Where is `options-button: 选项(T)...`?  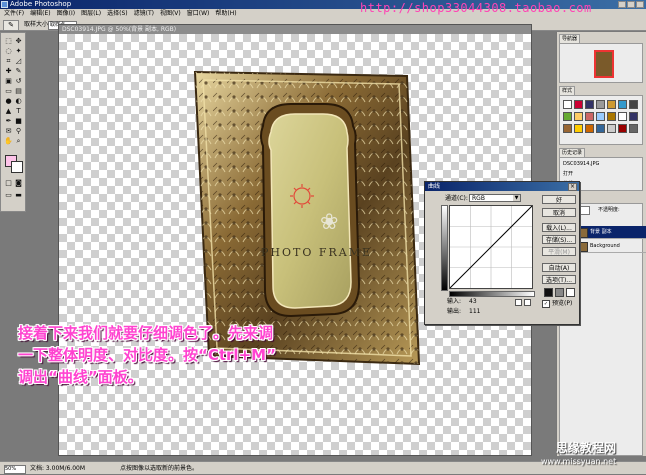 options-button: 选项(T)... is located at coordinates (559, 279).